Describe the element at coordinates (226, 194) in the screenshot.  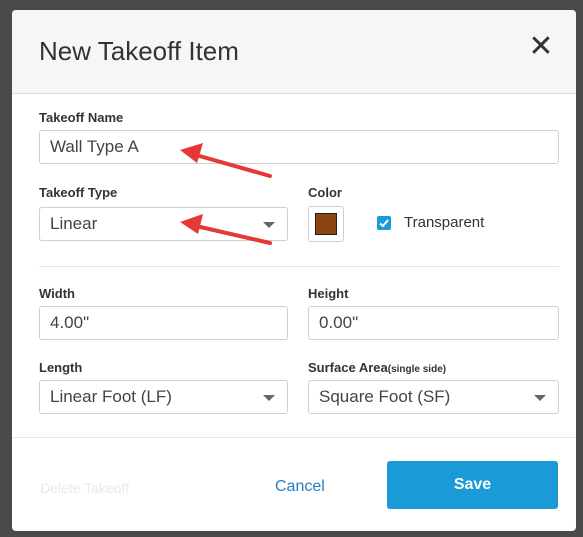
I see `annotation-arrows` at that location.